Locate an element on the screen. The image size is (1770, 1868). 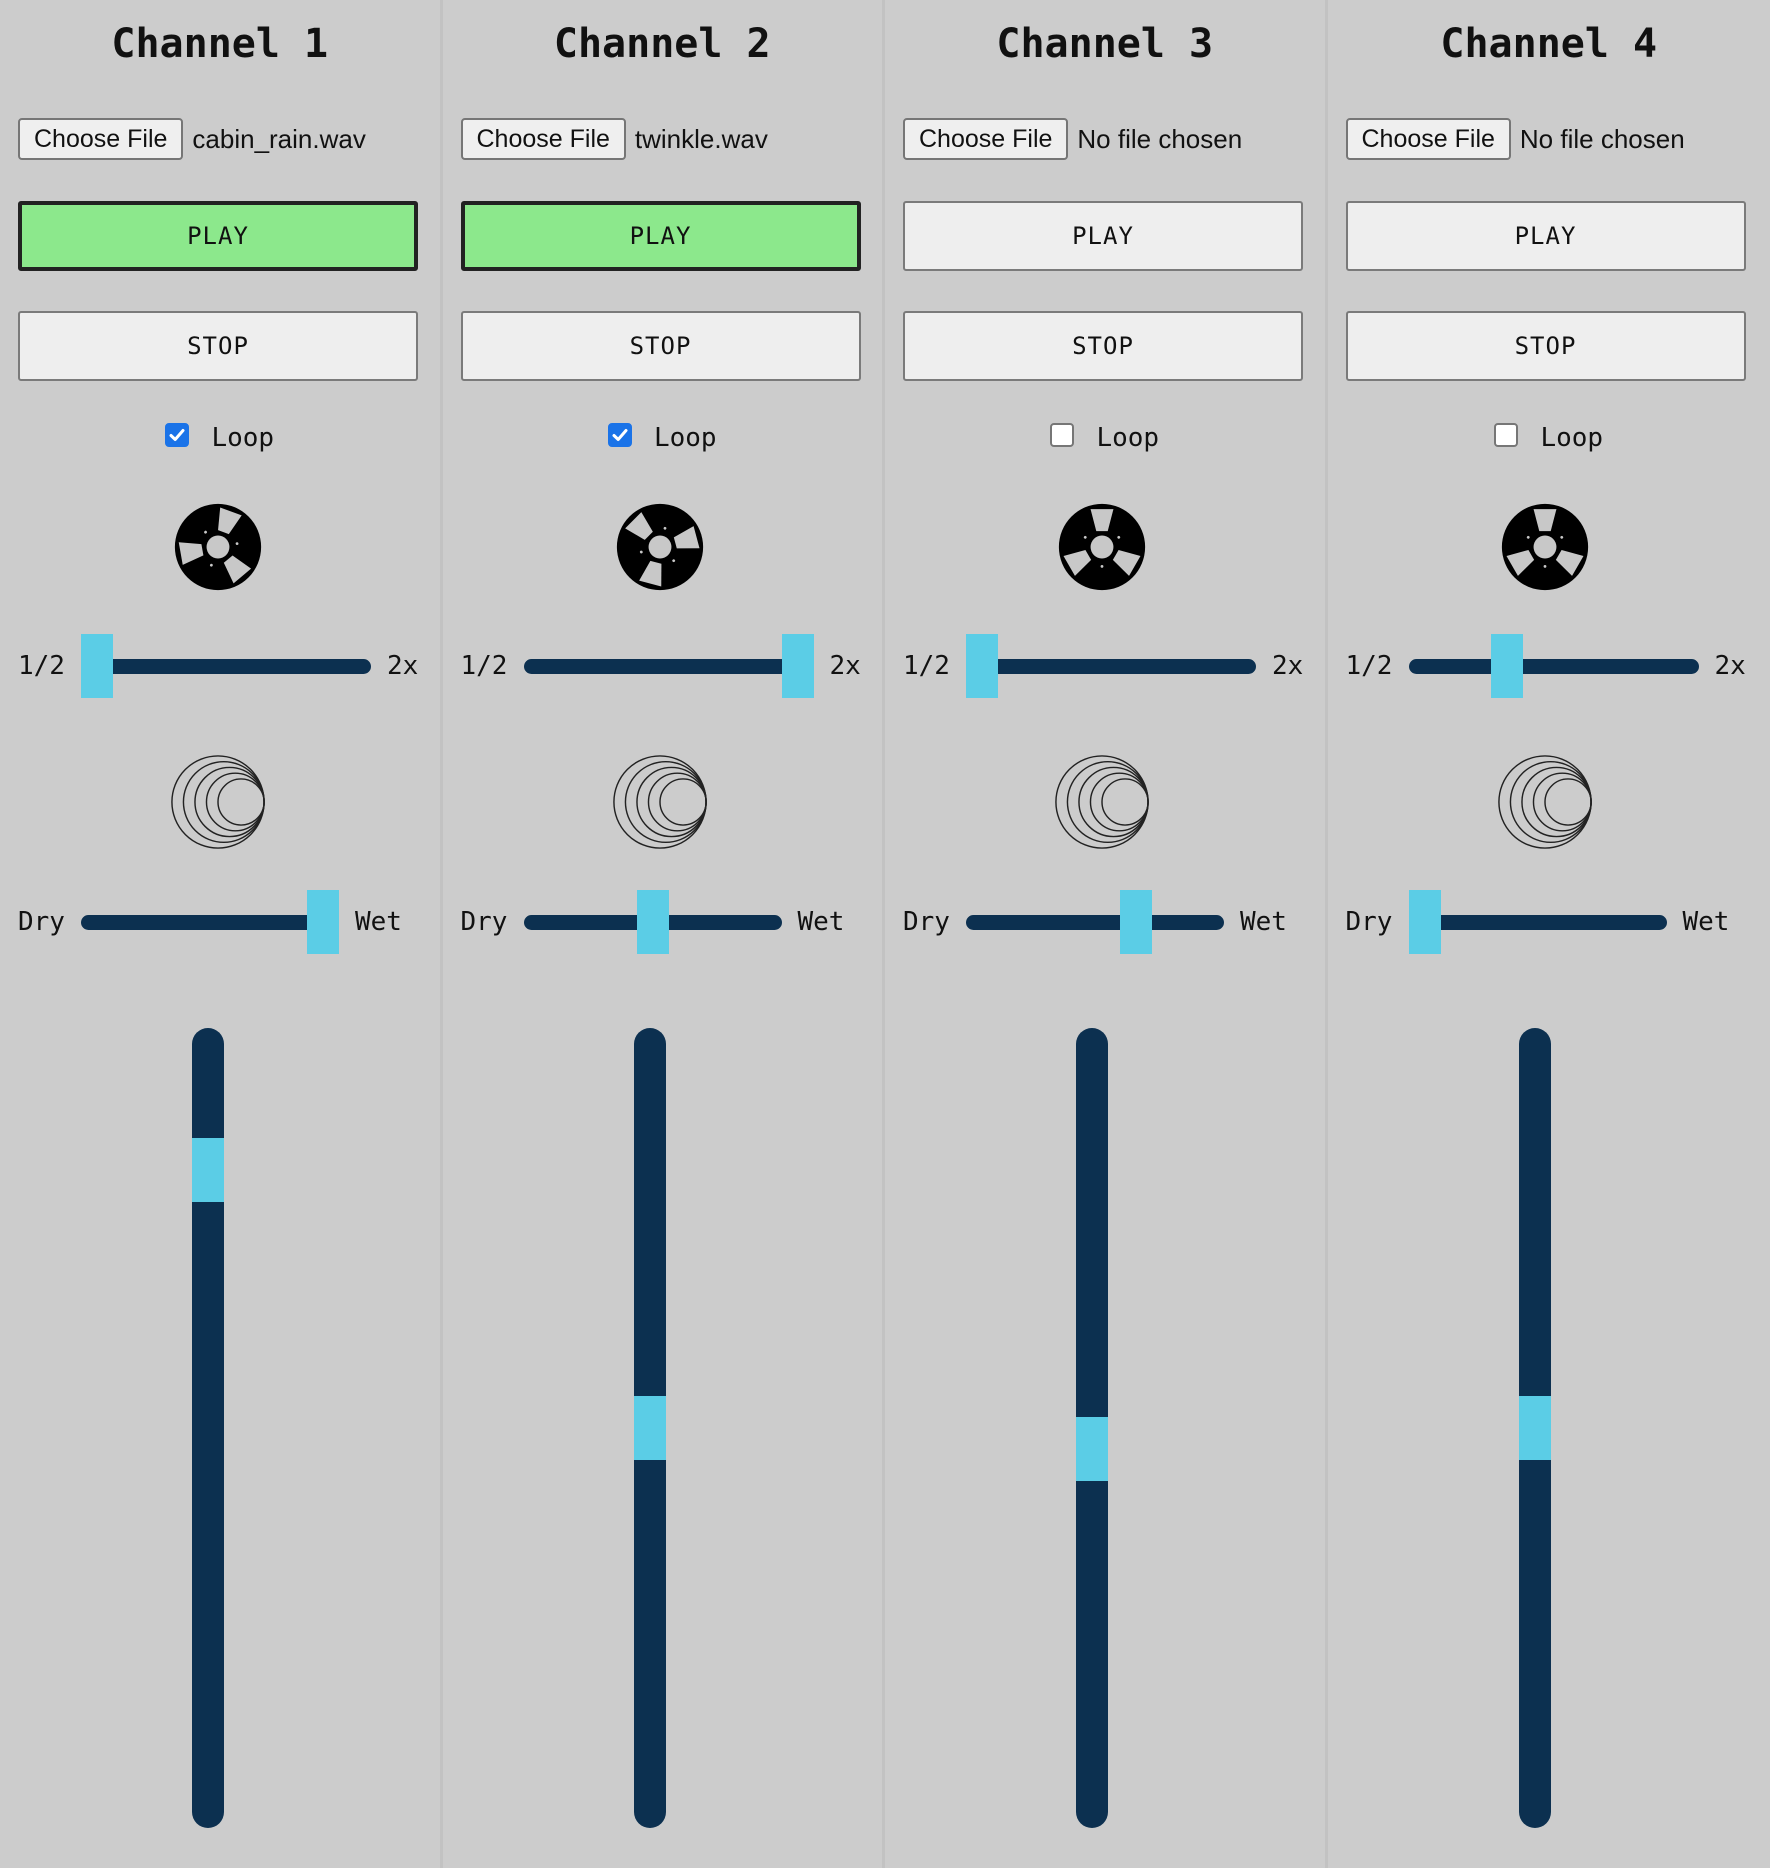
channel-title: Channel 1 is located at coordinates (220, 44).